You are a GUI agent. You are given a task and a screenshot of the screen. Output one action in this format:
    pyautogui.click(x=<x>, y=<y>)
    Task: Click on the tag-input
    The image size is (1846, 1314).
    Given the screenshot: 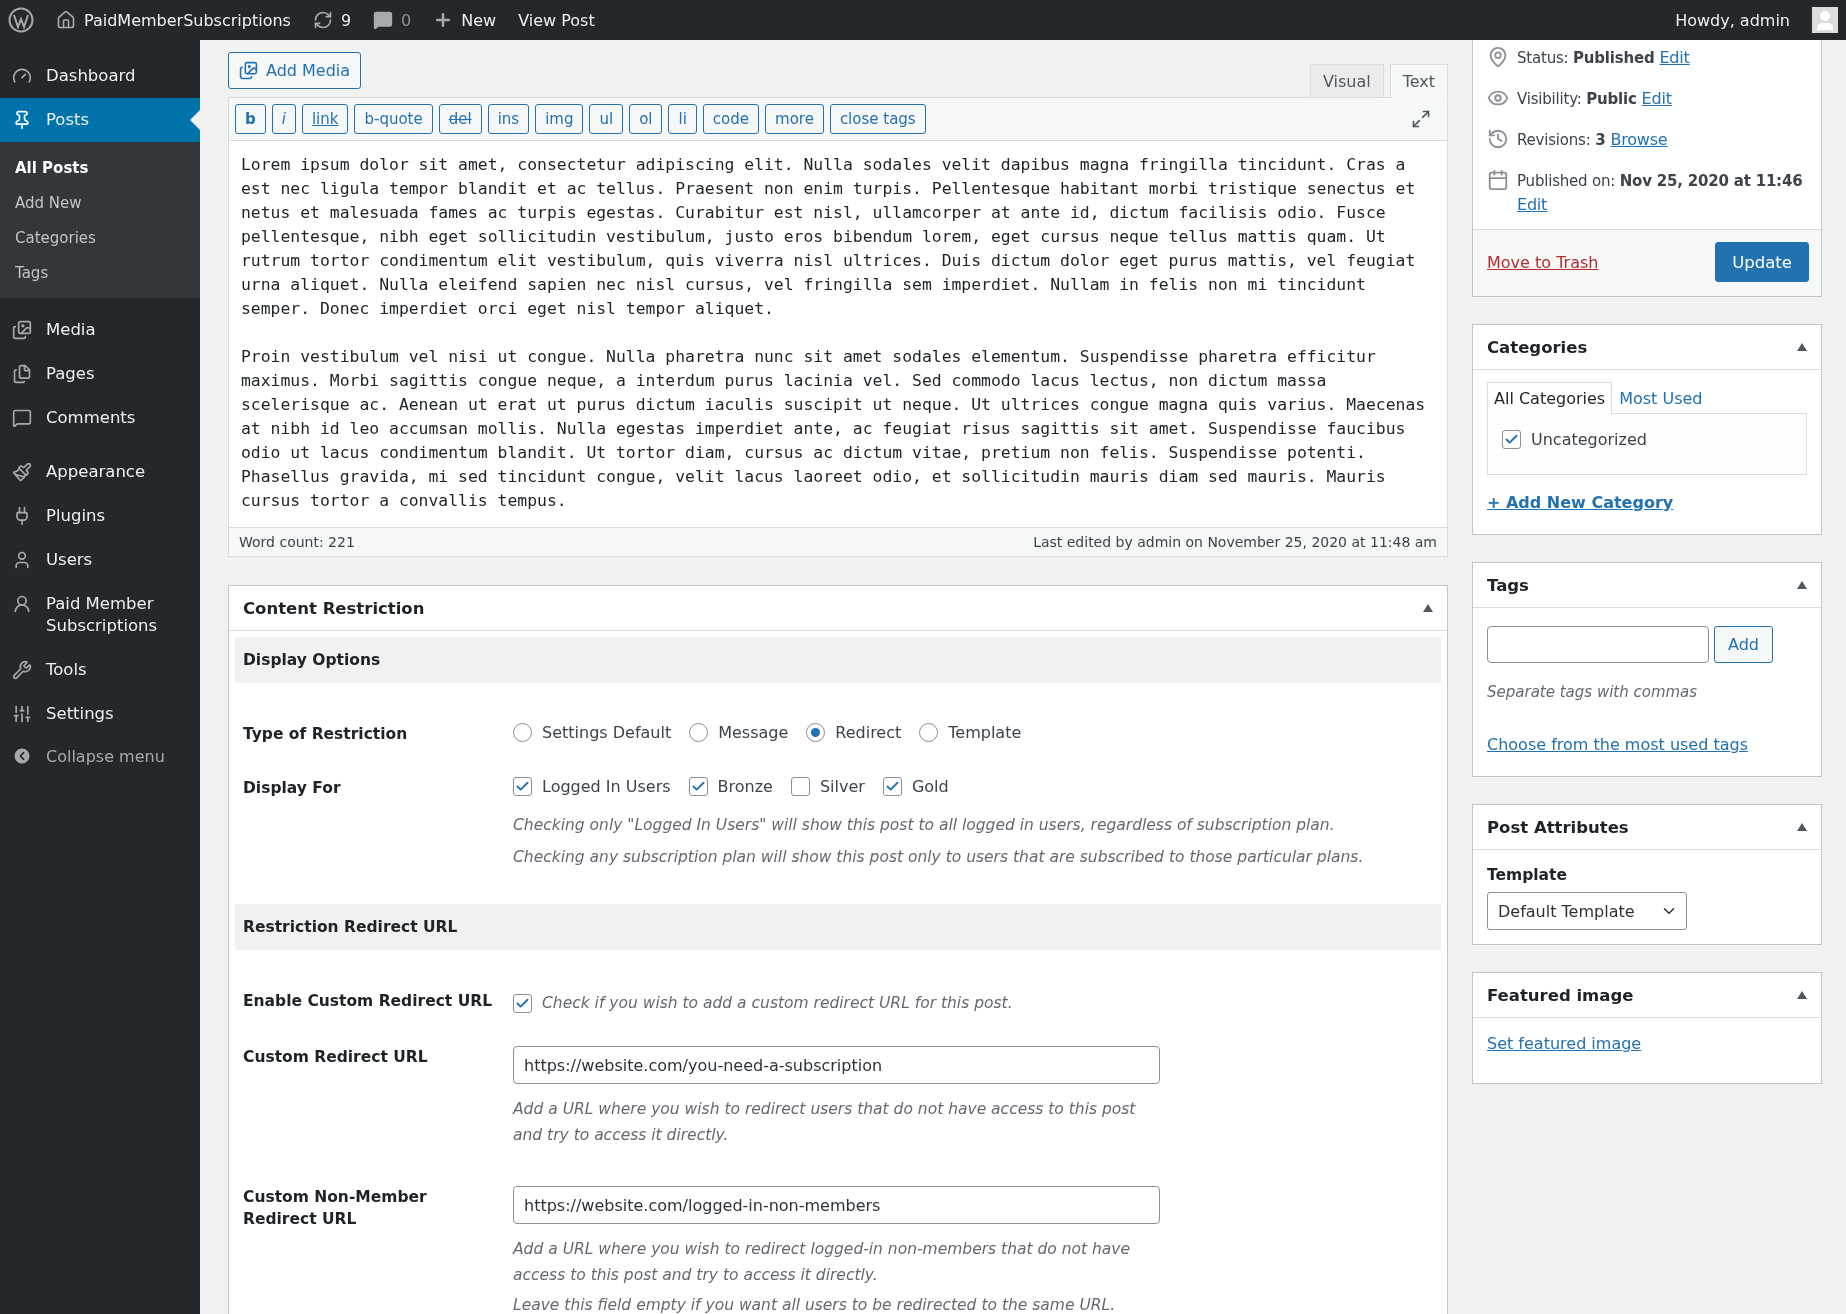 What is the action you would take?
    pyautogui.click(x=1598, y=644)
    